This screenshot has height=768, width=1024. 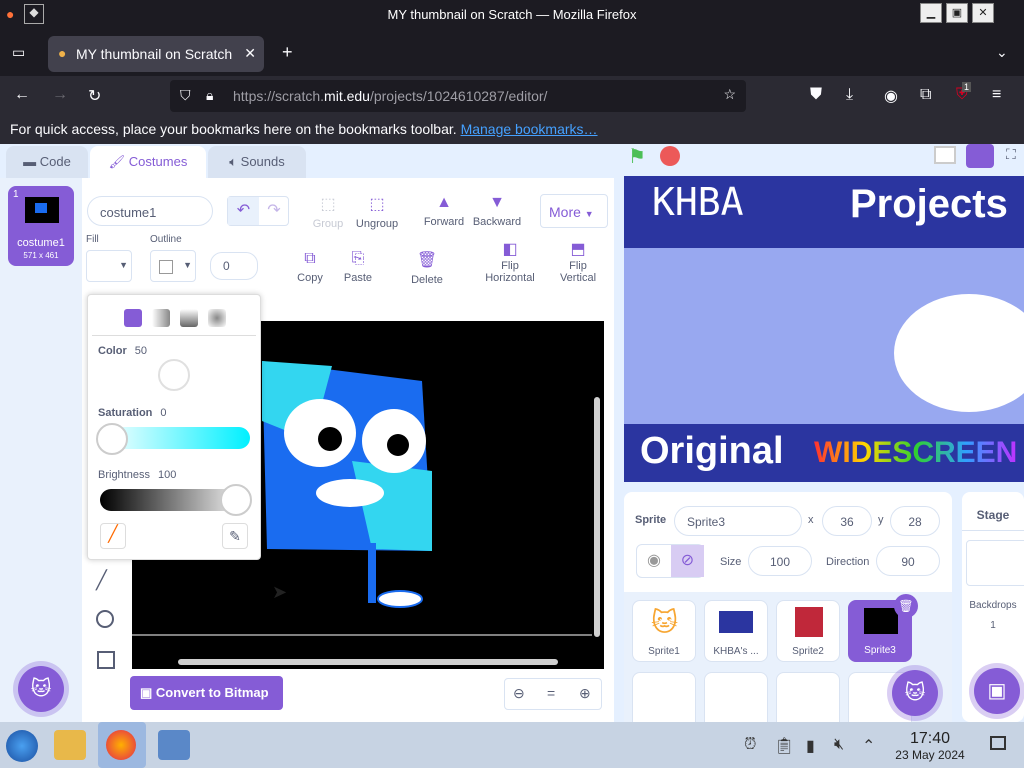 What do you see at coordinates (150, 211) in the screenshot?
I see `costume-name-input: costume1` at bounding box center [150, 211].